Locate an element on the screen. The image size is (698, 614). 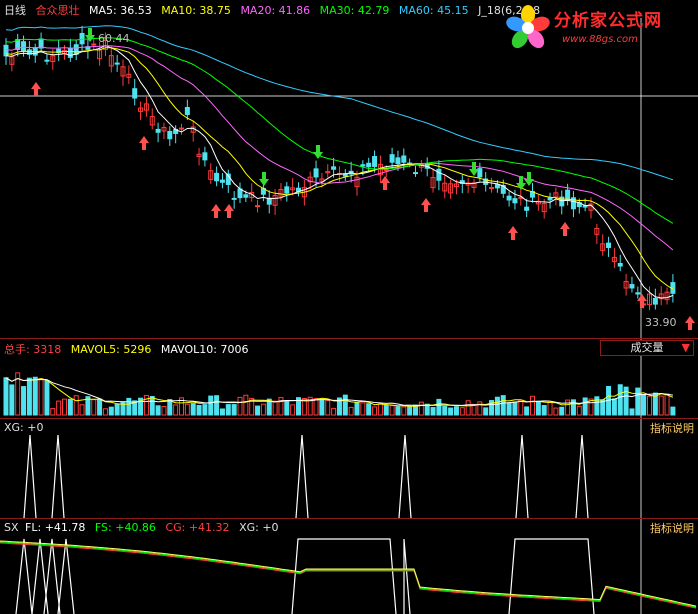
mavol10-label: MAVOL10: 7006 is located at coordinates (204, 349).